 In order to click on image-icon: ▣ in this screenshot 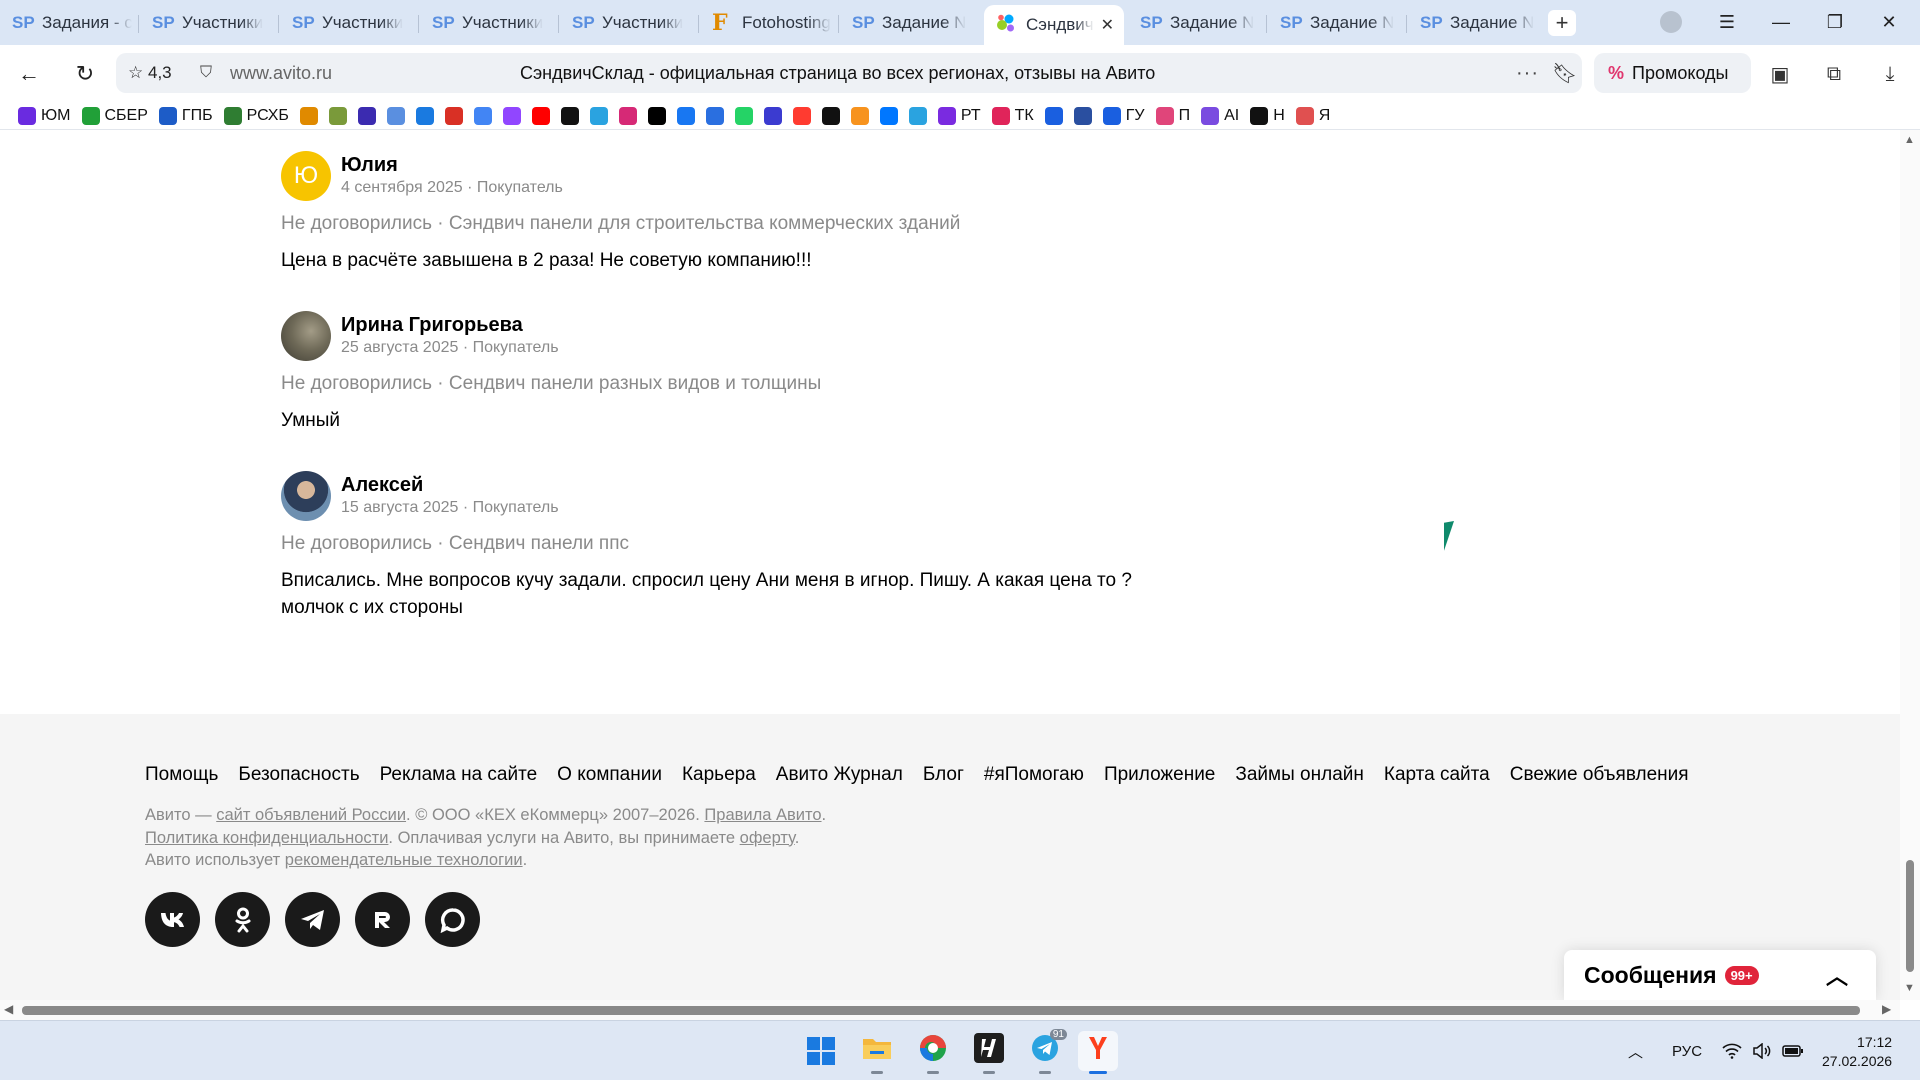, I will do `click(1780, 74)`.